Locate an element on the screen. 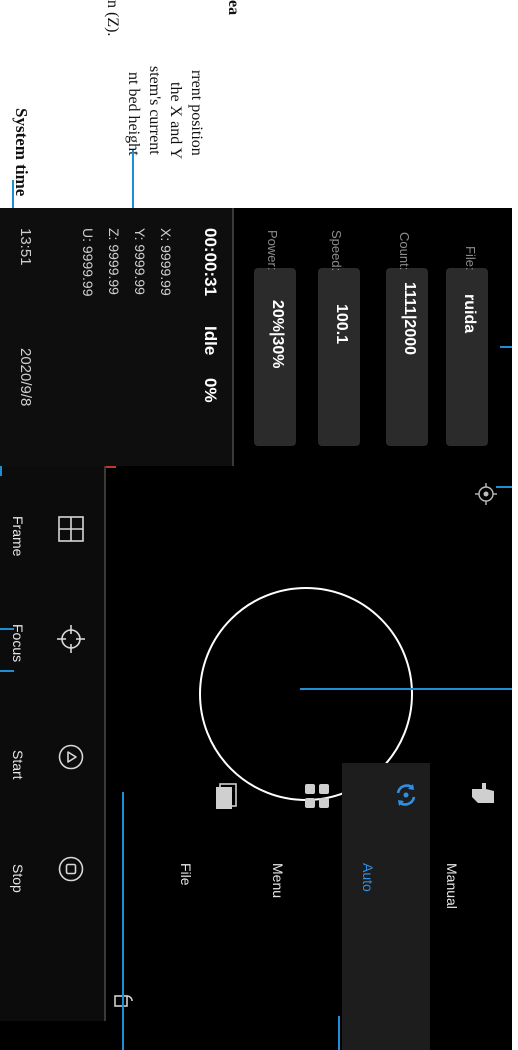 The width and height of the screenshot is (518, 1050). file-label: File: is located at coordinates (470, 258).